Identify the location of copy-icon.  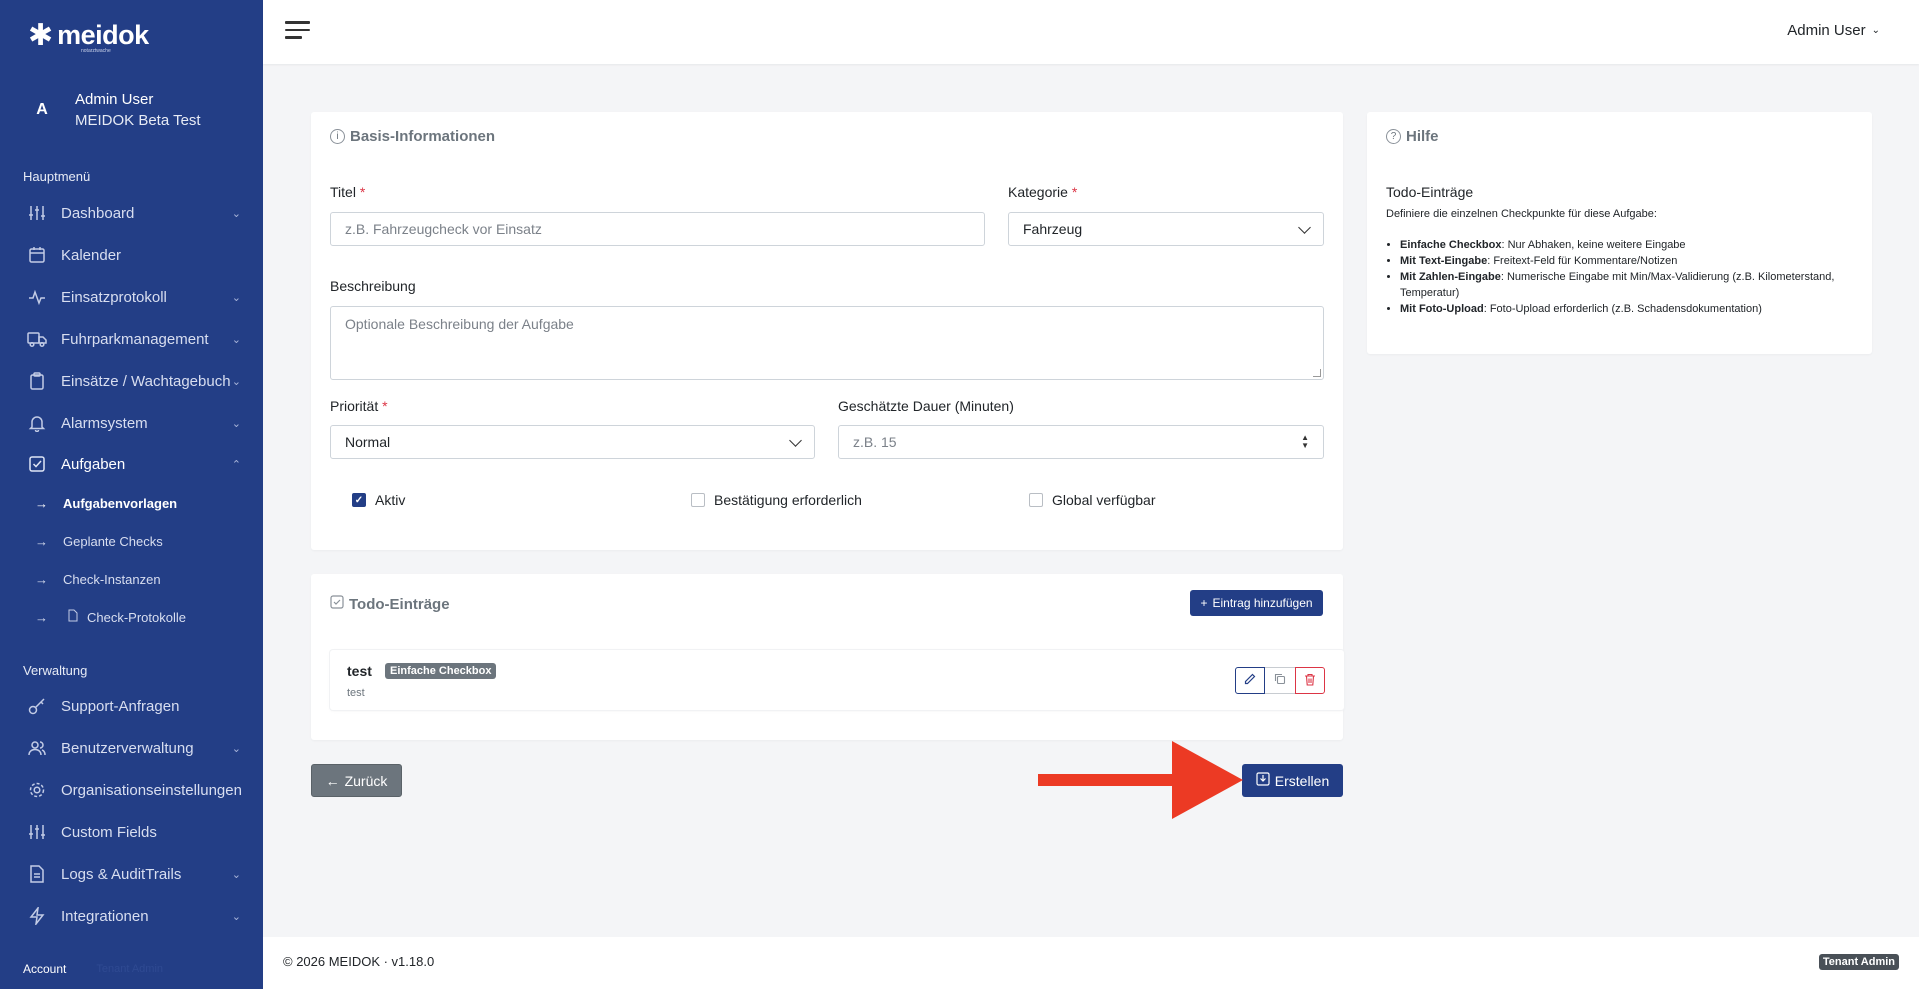
(1280, 680).